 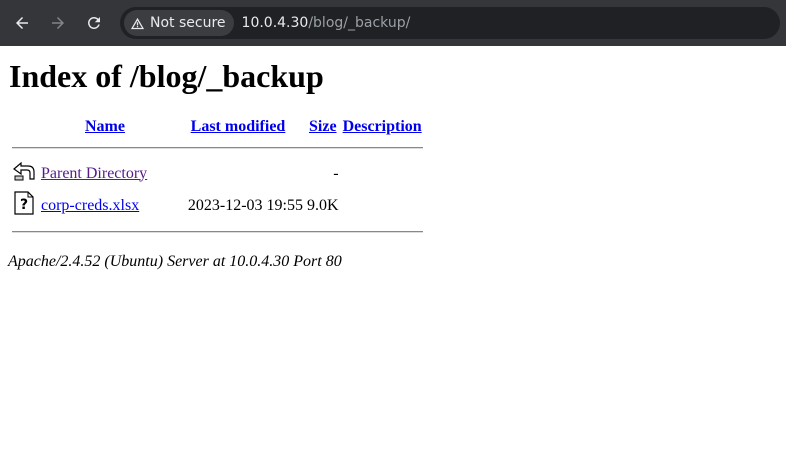 I want to click on url-path: /blog/_backup/, so click(x=359, y=23).